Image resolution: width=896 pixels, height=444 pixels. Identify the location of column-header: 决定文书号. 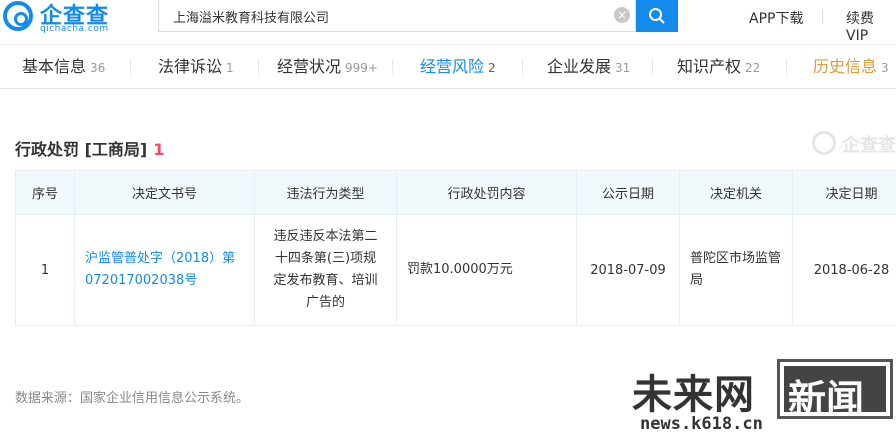
(164, 192).